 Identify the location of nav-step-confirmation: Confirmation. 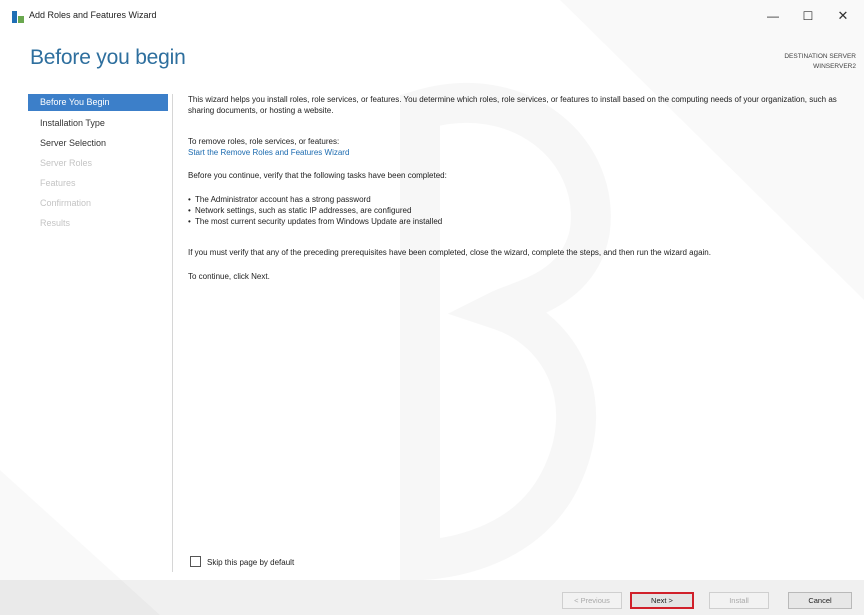
(66, 203).